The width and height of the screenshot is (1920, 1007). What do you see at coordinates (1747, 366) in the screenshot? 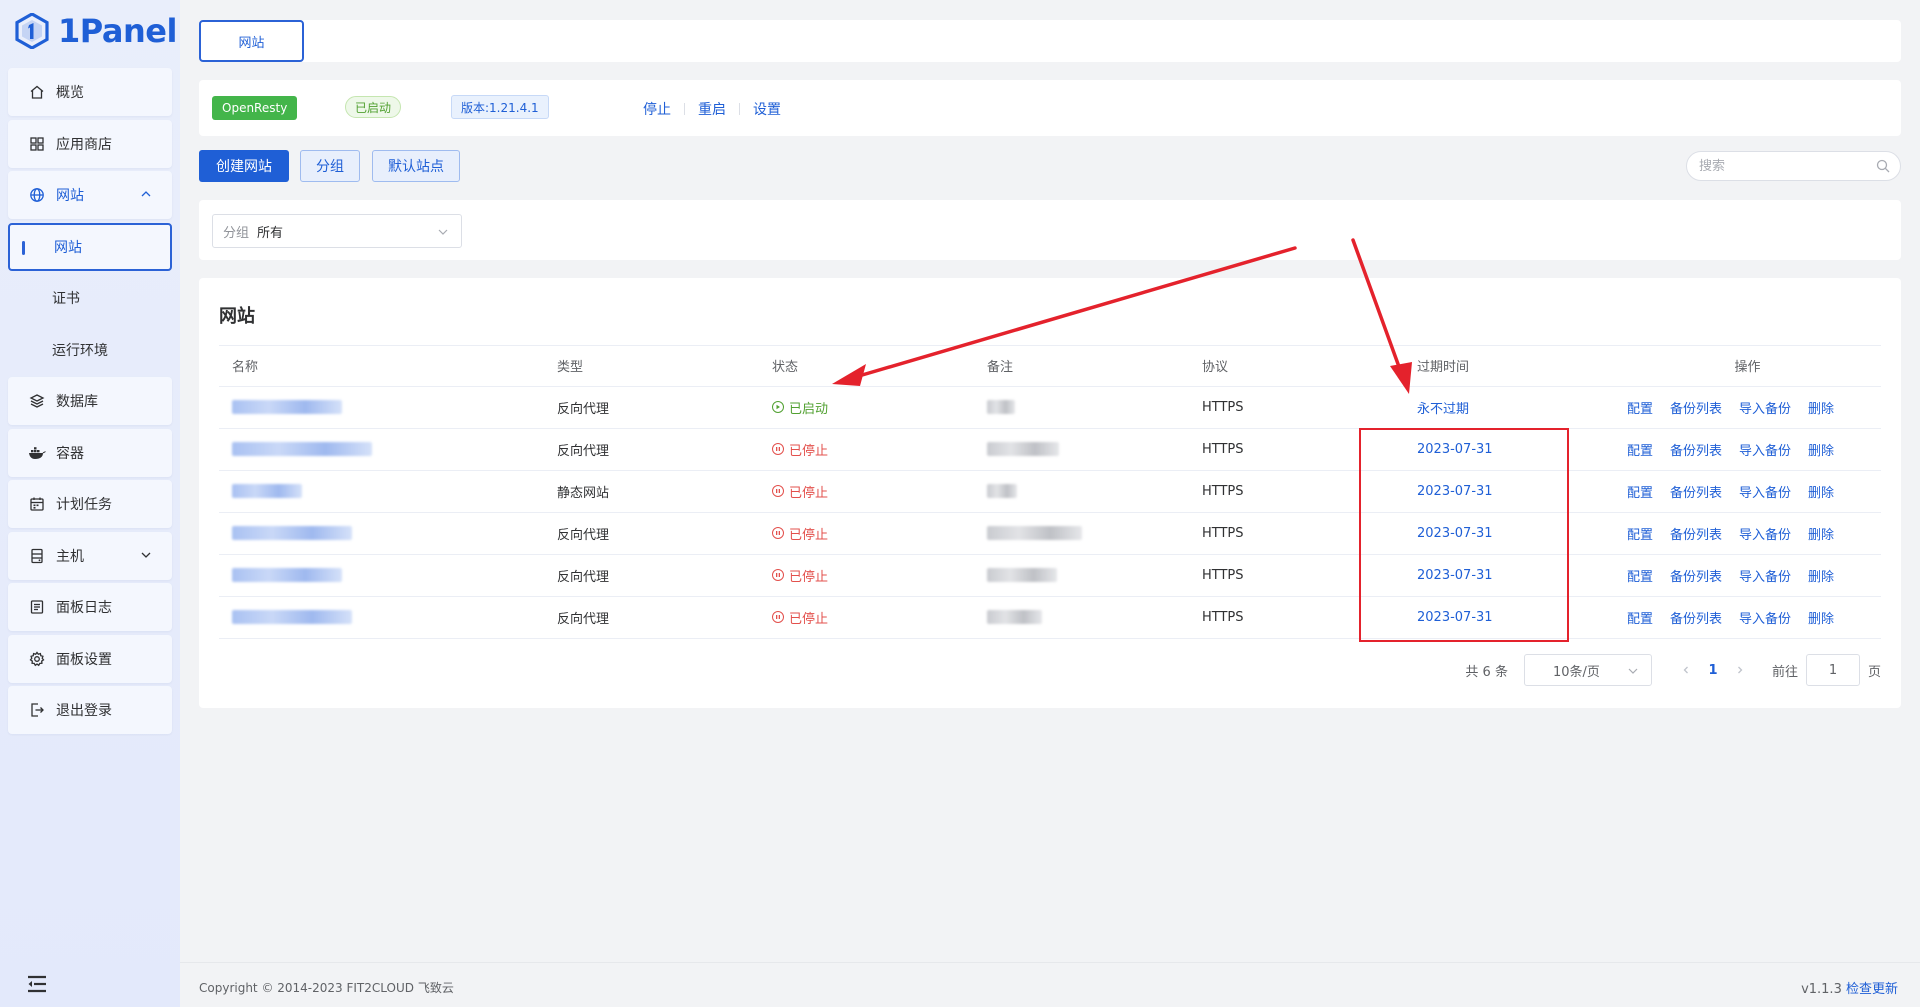
I see `column-header-actions: 操作` at bounding box center [1747, 366].